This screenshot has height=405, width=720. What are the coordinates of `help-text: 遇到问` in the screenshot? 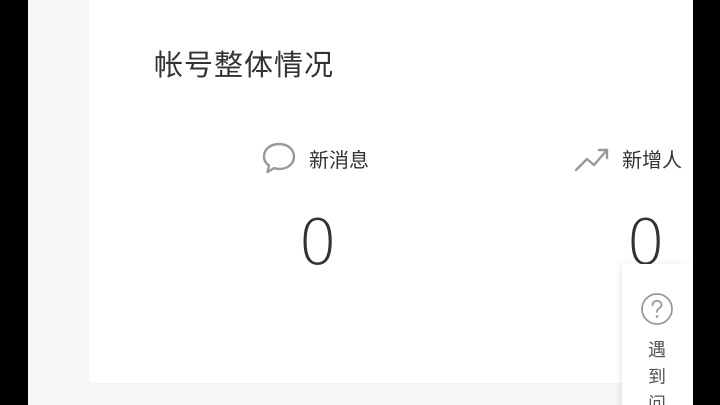 It's located at (657, 372).